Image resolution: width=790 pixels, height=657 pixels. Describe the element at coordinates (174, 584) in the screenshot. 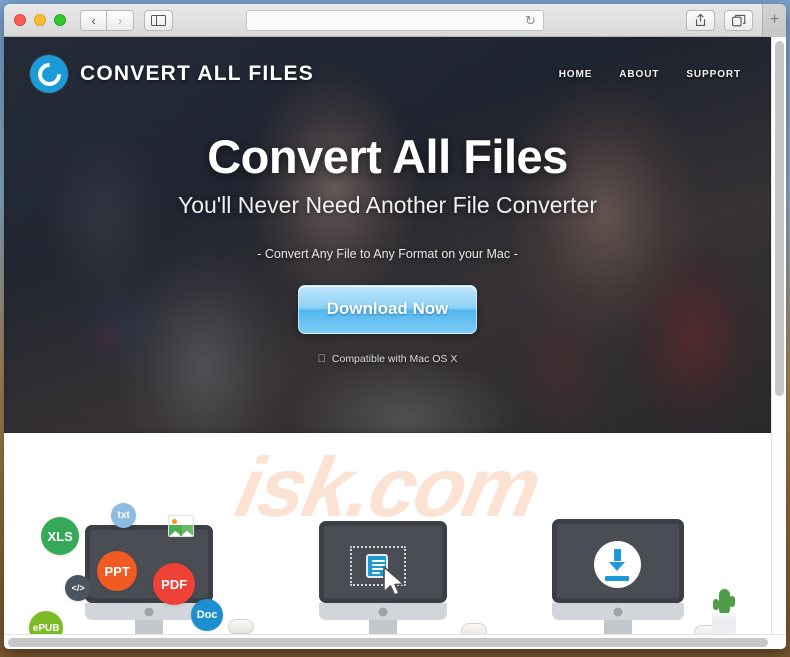

I see `format-badge-pdf: PDF` at that location.